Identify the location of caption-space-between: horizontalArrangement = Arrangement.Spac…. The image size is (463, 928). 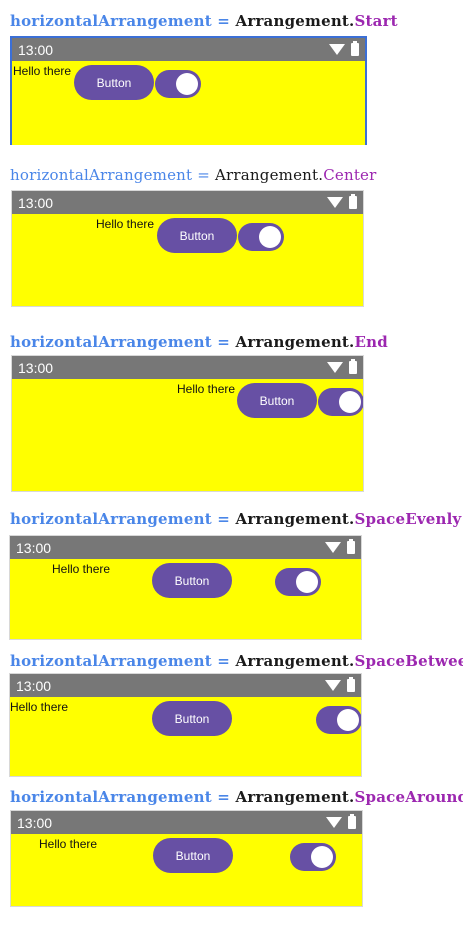
(236, 661).